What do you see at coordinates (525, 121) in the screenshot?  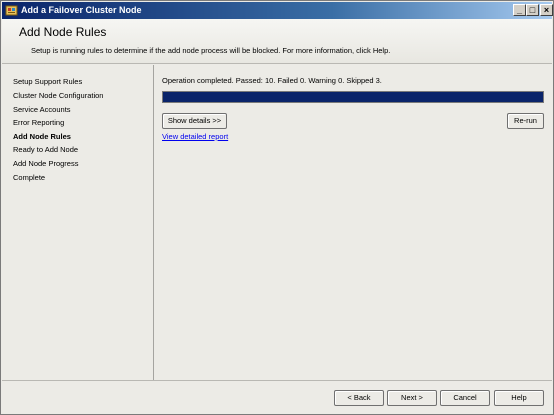 I see `rerun-button: Re-run` at bounding box center [525, 121].